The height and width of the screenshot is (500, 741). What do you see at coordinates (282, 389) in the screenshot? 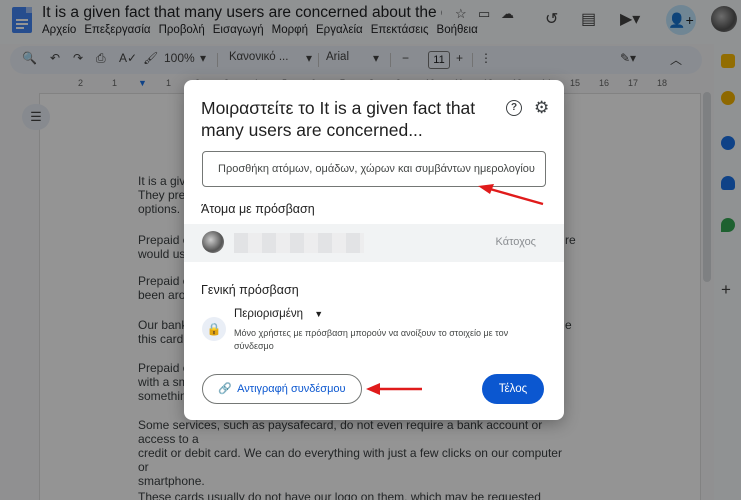
I see `copy-link-button: 🔗 Αντιγραφή συνδέσμου` at bounding box center [282, 389].